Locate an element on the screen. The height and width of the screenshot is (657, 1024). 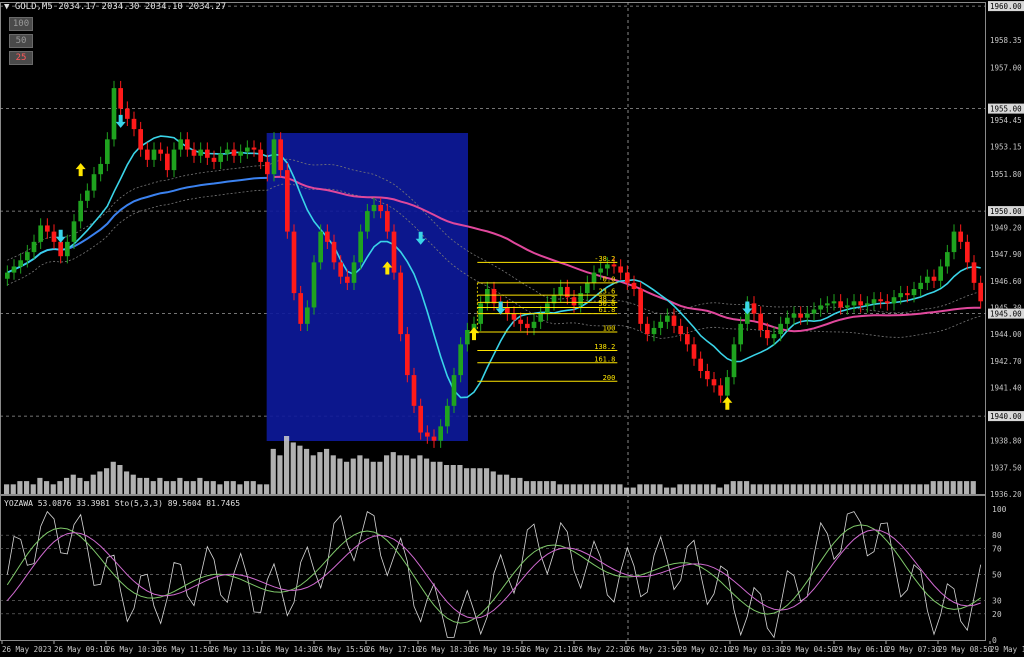
timeframe-button-50: 50 is located at coordinates (21, 41).